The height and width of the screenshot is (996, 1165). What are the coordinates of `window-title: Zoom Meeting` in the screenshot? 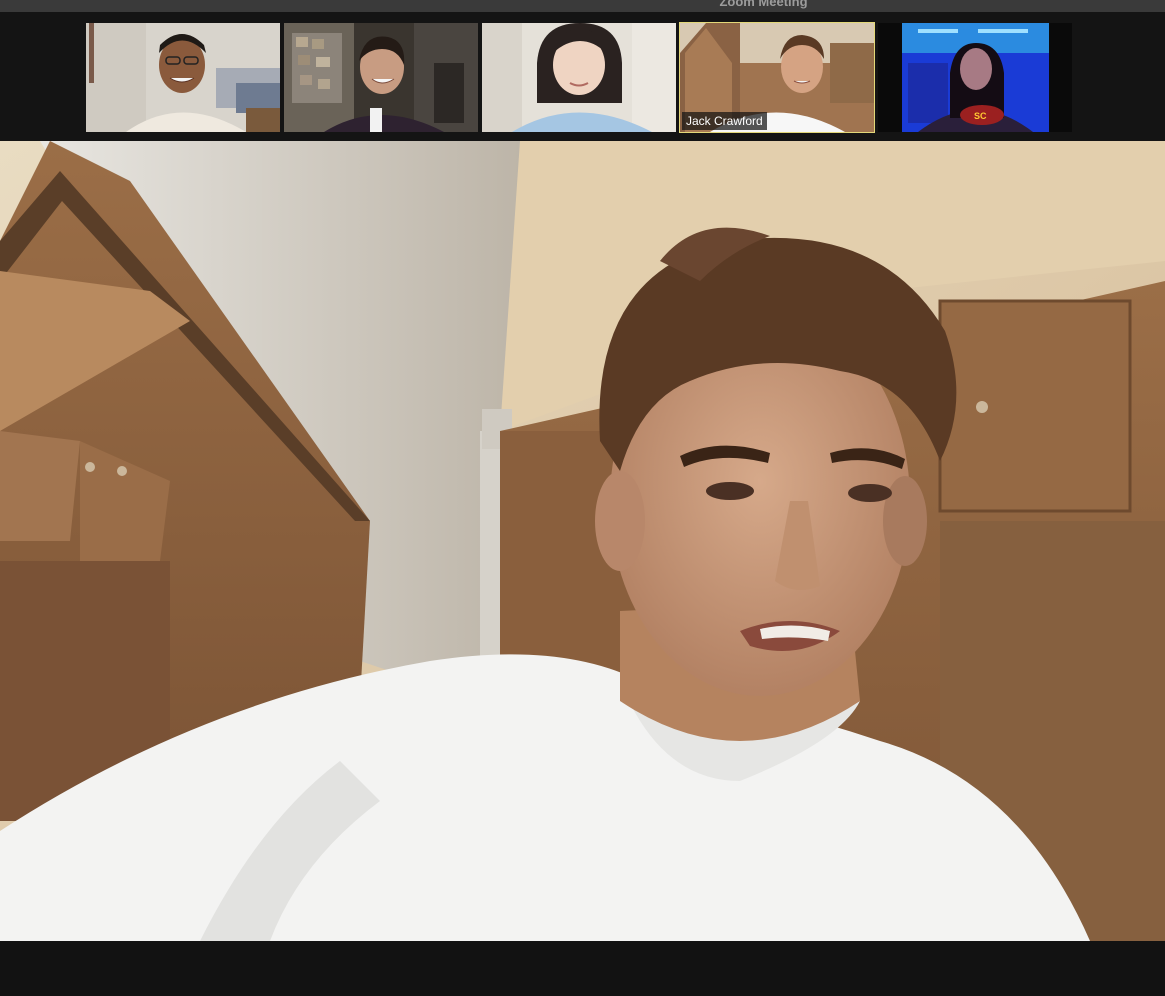 It's located at (763, 4).